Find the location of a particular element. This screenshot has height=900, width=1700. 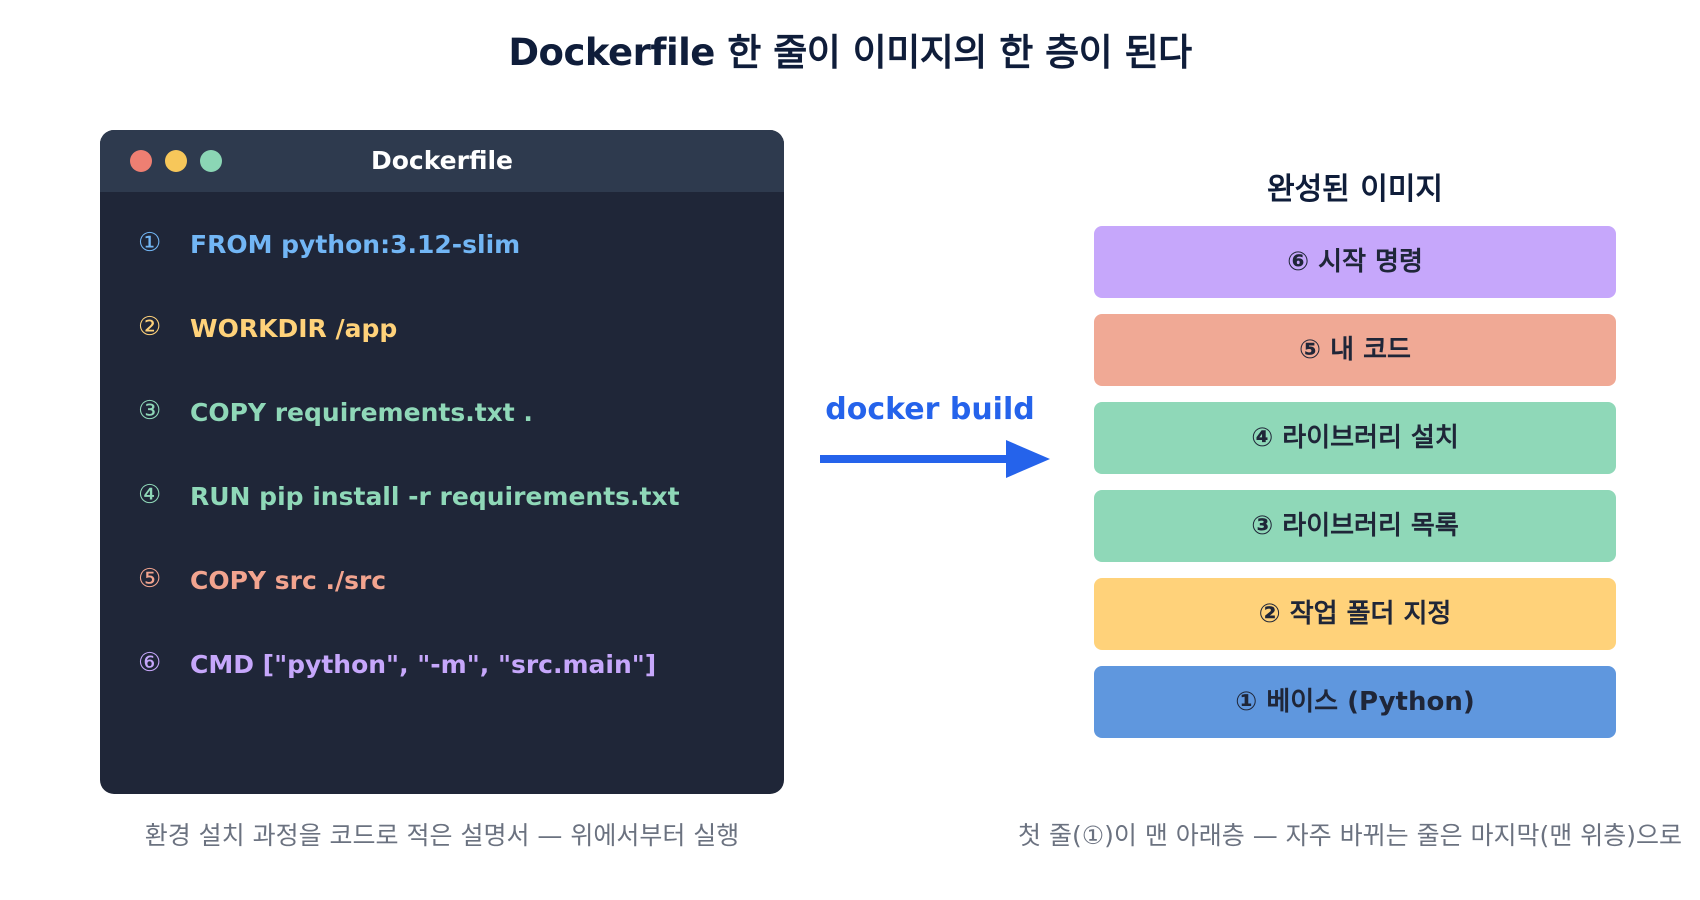

image-layer-2: ② 작업 폴더 지정 is located at coordinates (1355, 614).